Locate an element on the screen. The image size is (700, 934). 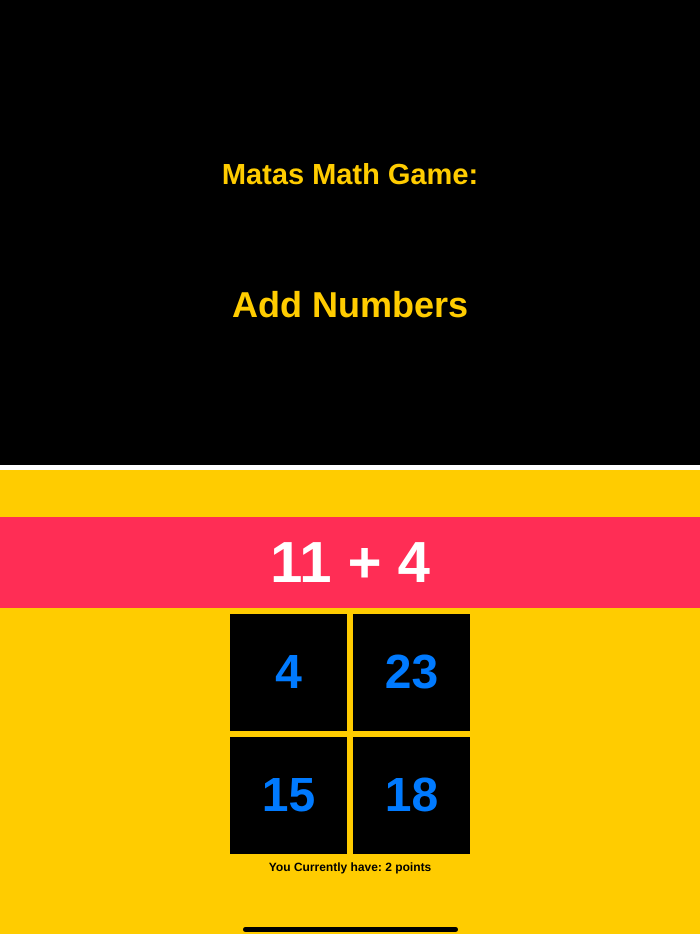
home-indicator is located at coordinates (350, 929).